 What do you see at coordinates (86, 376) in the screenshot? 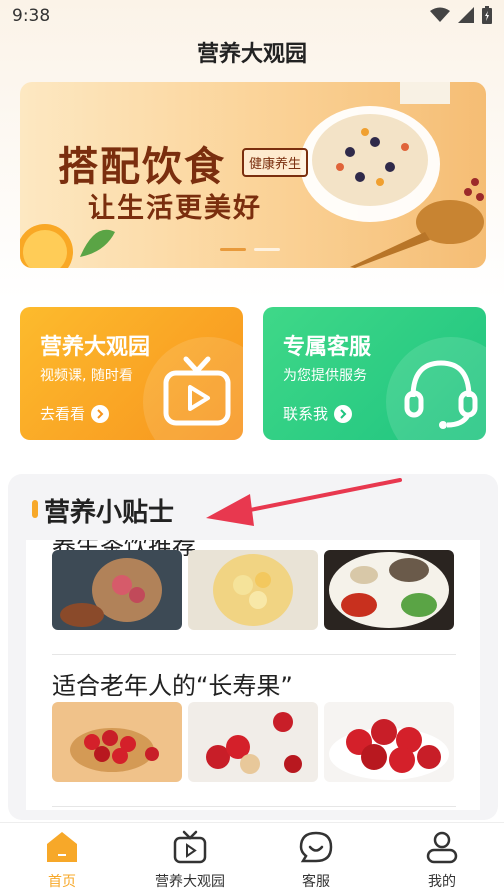
I see `card-subtitle: 视频课, 随时看` at bounding box center [86, 376].